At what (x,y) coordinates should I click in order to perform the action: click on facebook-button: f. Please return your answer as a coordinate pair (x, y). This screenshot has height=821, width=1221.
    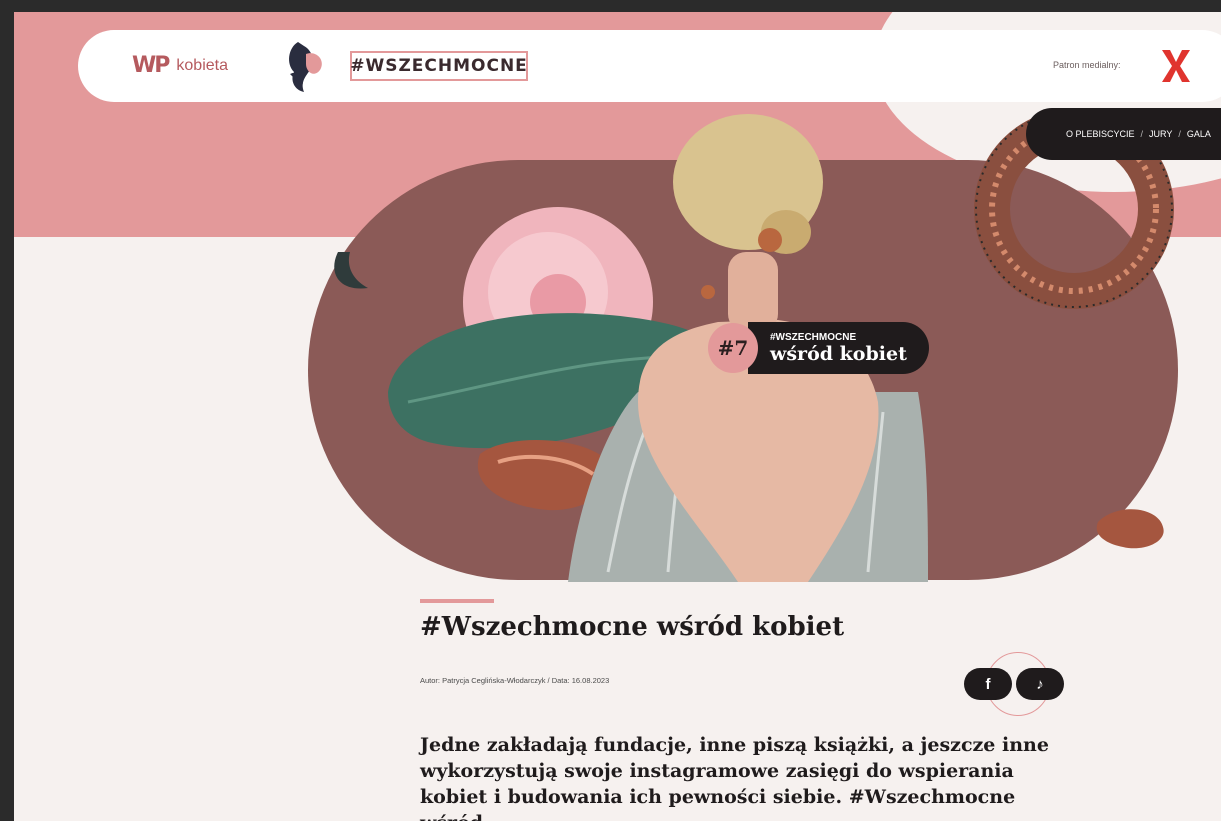
    Looking at the image, I should click on (988, 684).